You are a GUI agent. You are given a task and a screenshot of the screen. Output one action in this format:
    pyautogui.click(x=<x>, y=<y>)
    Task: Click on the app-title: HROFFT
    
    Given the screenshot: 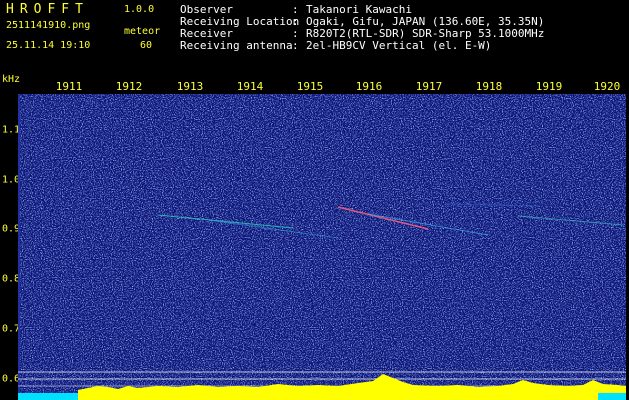 What is the action you would take?
    pyautogui.click(x=47, y=9)
    